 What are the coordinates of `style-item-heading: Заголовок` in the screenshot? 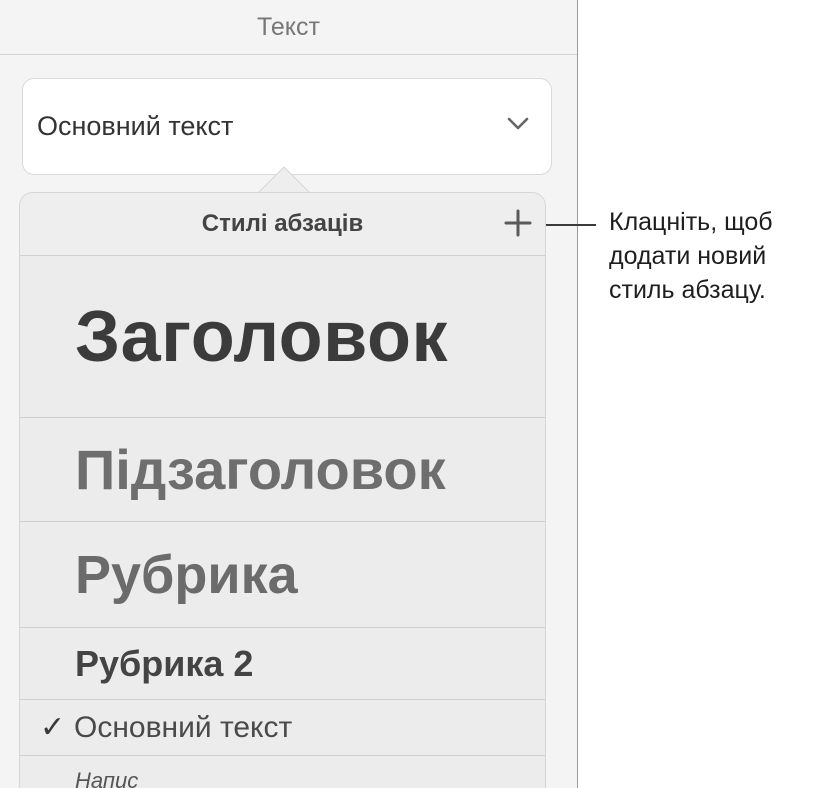 It's located at (282, 337).